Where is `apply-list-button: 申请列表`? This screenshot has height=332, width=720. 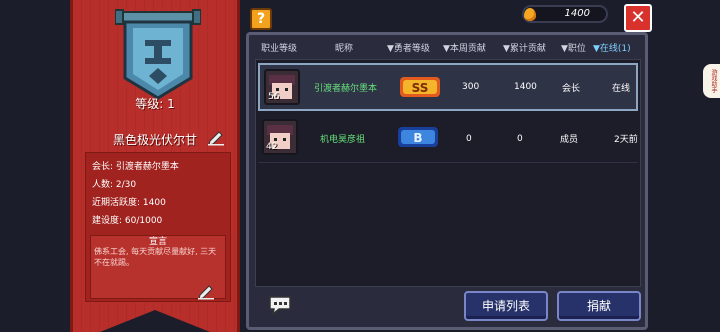
apply-list-button: 申请列表 is located at coordinates (506, 306).